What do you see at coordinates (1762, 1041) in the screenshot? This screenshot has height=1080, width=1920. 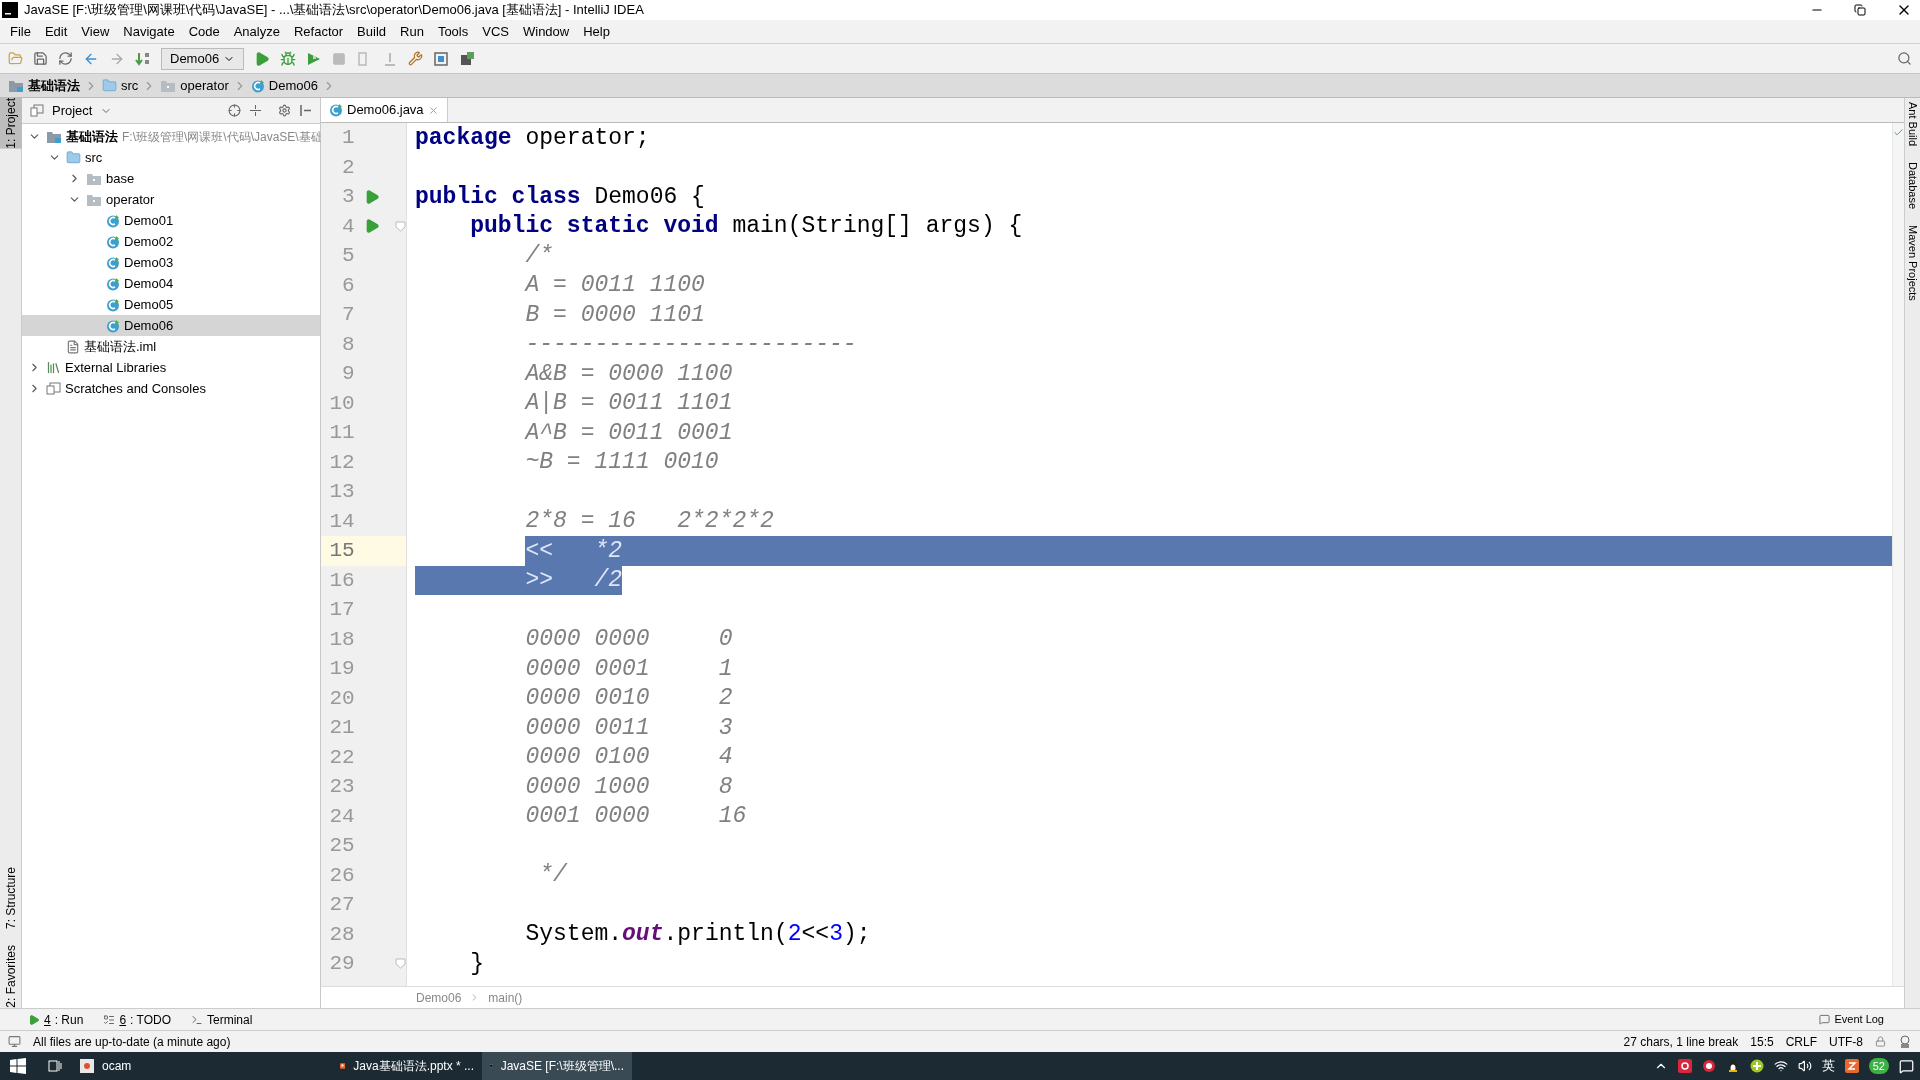 I see `caret-position: 15:5` at bounding box center [1762, 1041].